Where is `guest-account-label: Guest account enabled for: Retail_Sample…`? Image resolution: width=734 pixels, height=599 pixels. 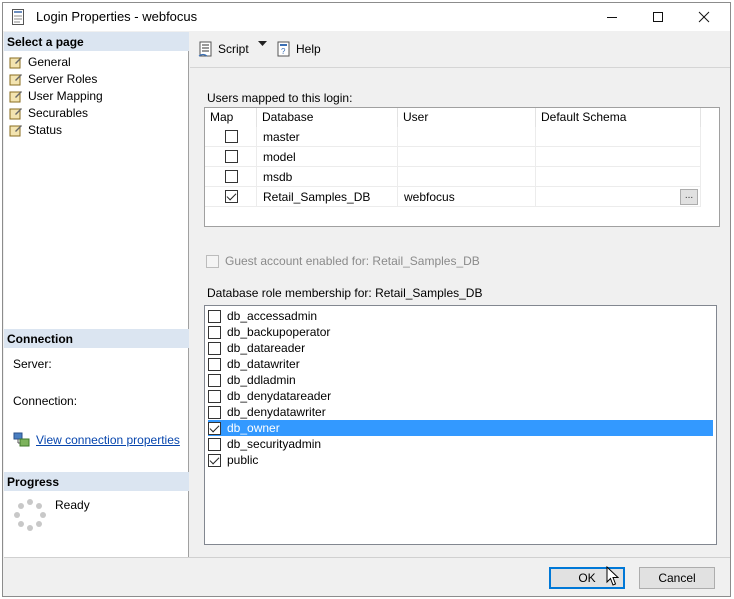 guest-account-label: Guest account enabled for: Retail_Sample… is located at coordinates (352, 261).